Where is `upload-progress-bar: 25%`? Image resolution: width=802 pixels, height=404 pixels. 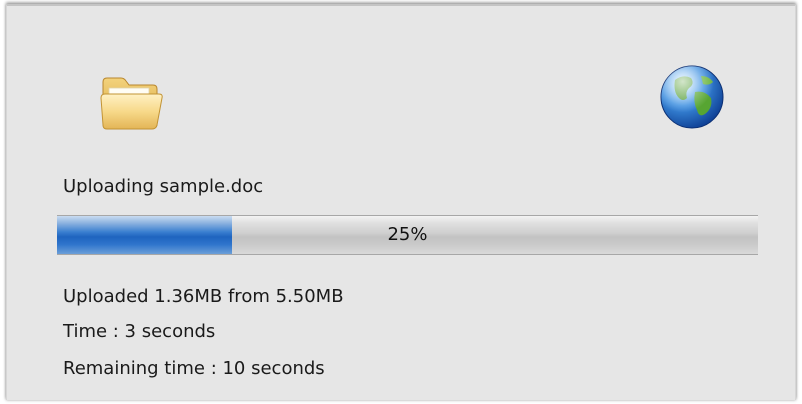 upload-progress-bar: 25% is located at coordinates (407, 235).